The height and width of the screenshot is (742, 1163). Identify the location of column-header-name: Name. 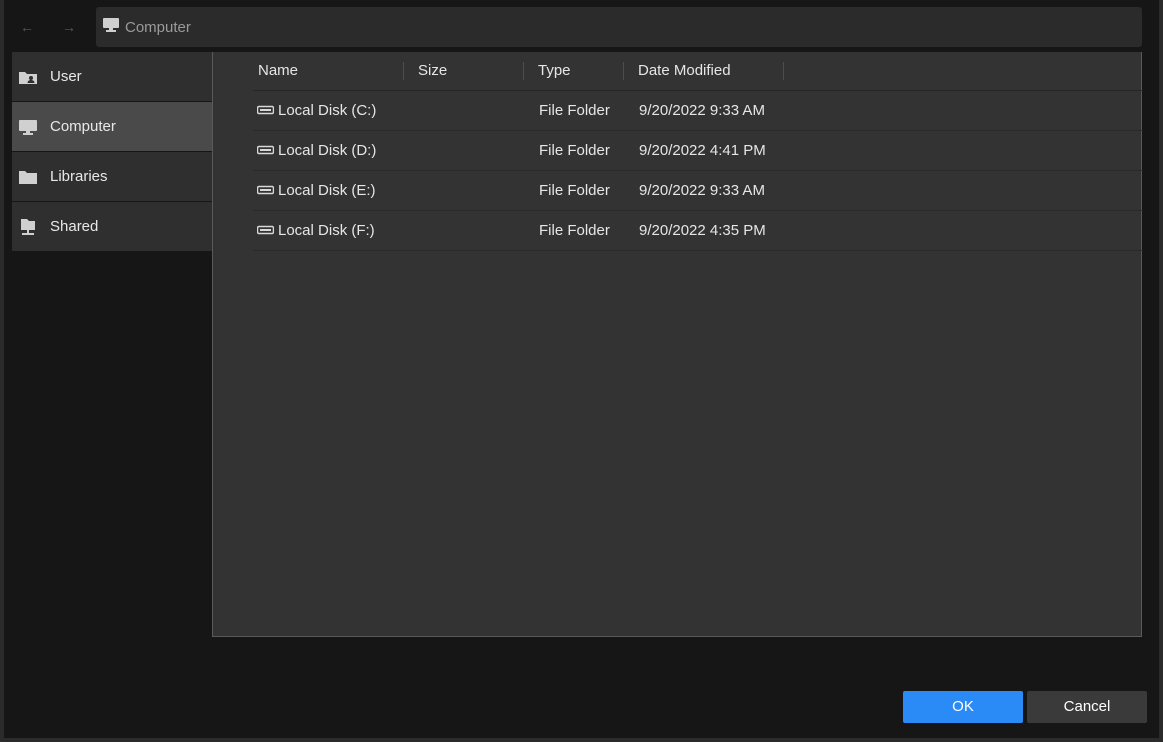
(278, 71).